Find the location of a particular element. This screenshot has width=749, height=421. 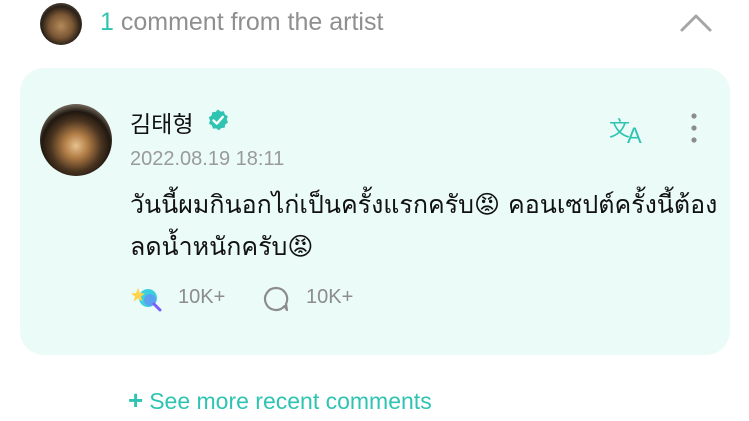

comments-header: 1 comment from the artist is located at coordinates (374, 24).